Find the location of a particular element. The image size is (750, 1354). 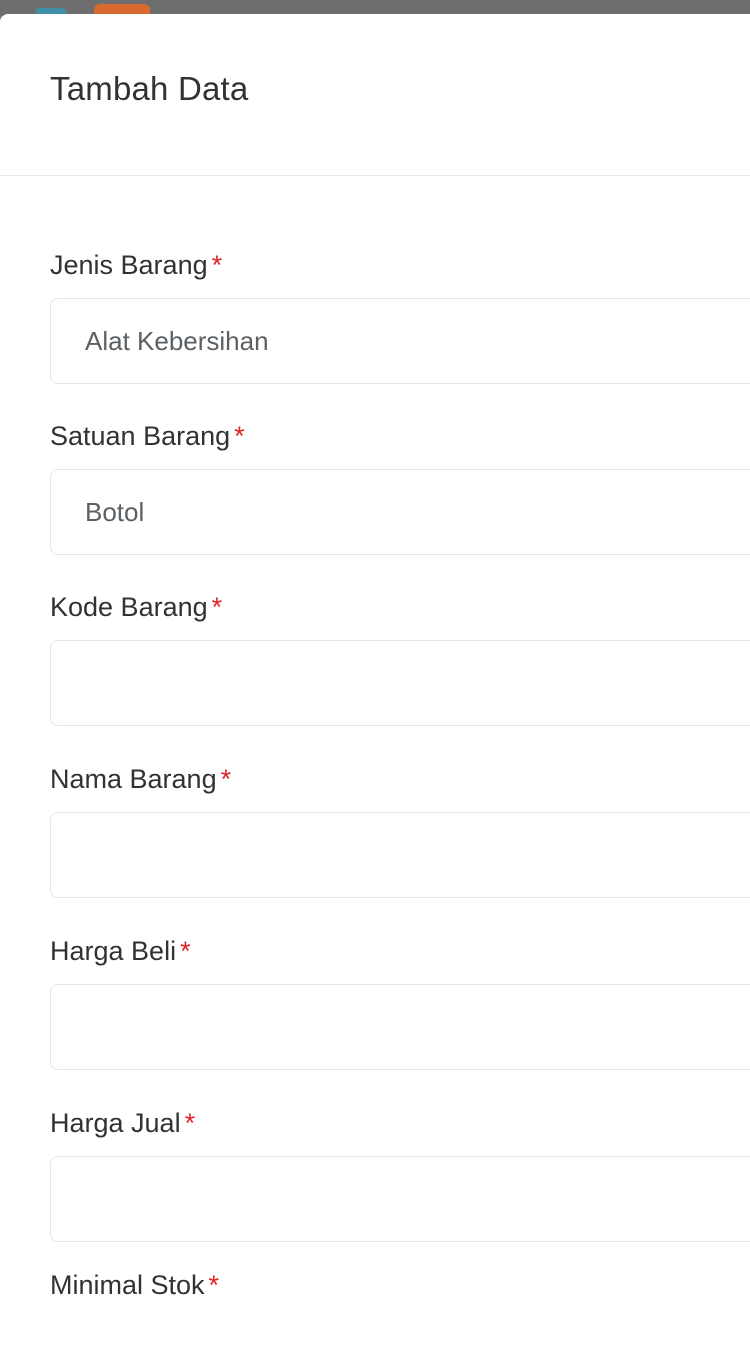

form-group-satuan-barang: Satuan Barang * Botol is located at coordinates (400, 487).